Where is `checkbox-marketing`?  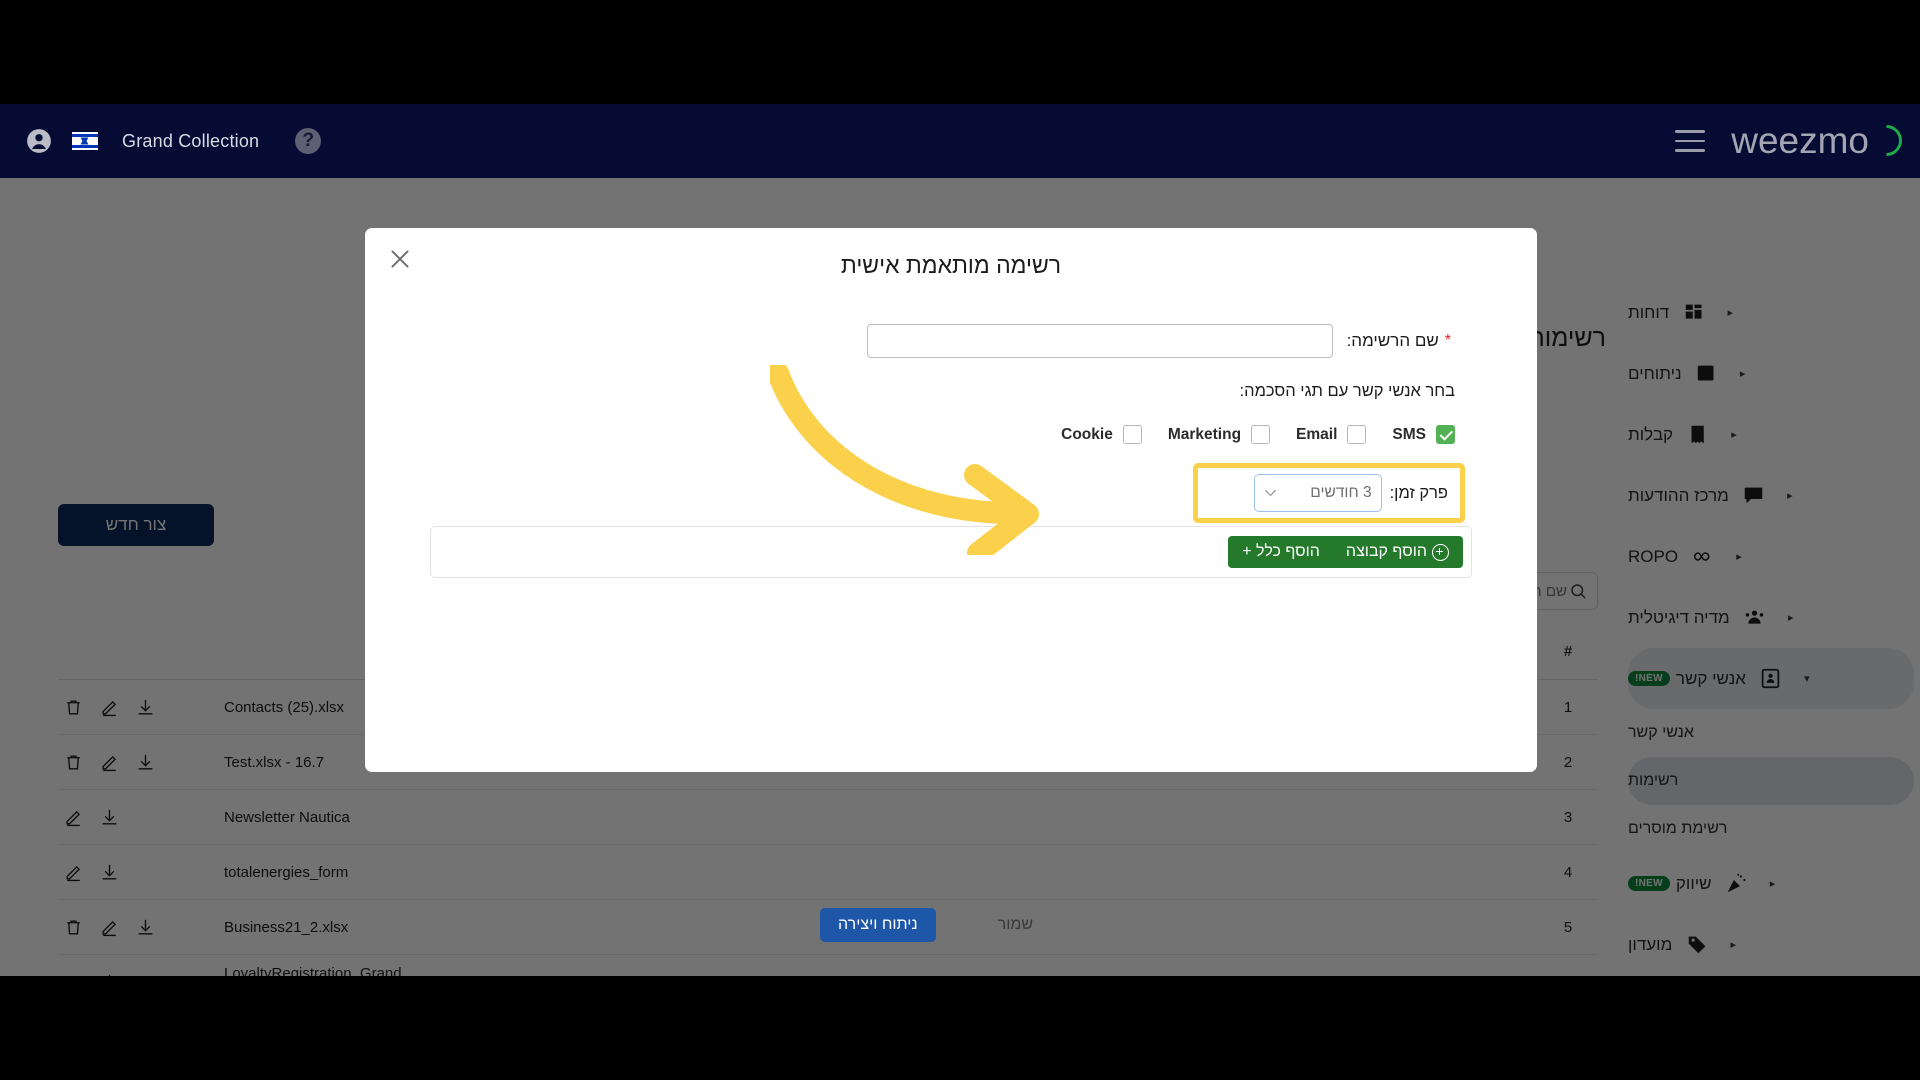
checkbox-marketing is located at coordinates (1261, 434).